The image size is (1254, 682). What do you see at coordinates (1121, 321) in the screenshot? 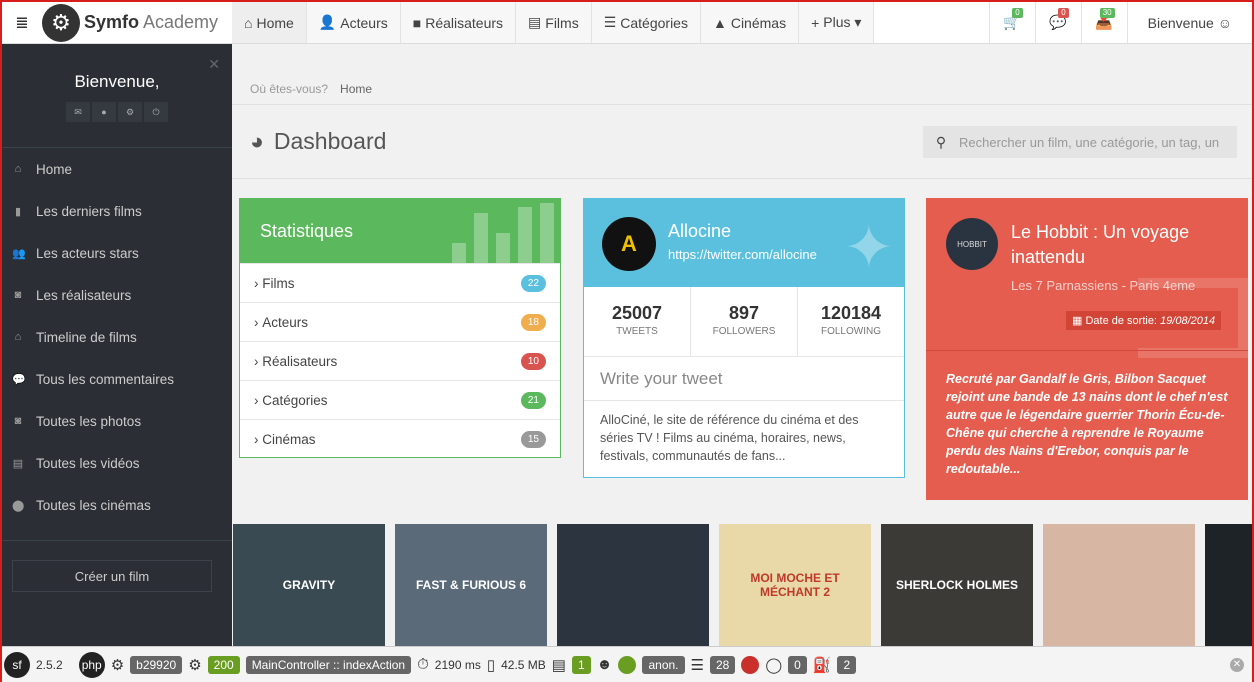
I see `release-date-label: Date de sortie:` at bounding box center [1121, 321].